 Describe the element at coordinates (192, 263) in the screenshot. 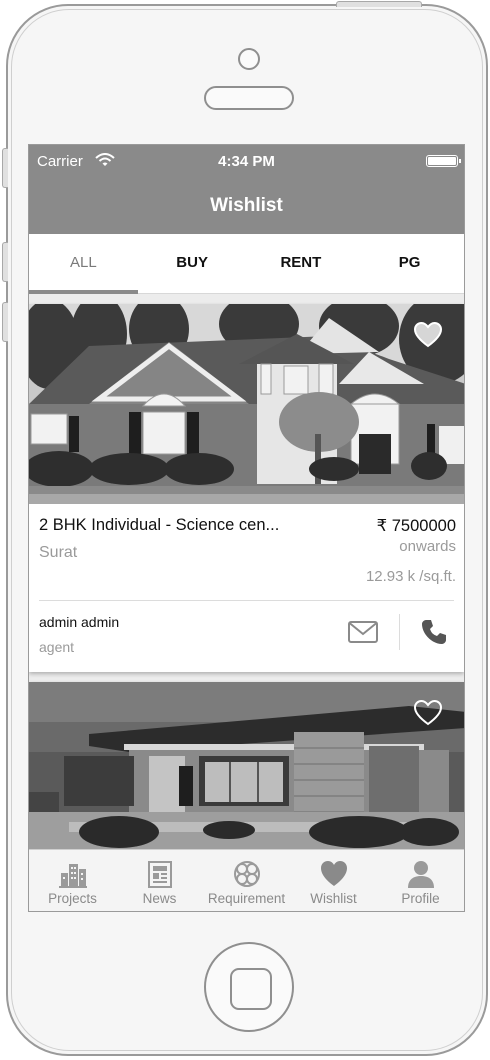

I see `tab-buy: BUY` at that location.